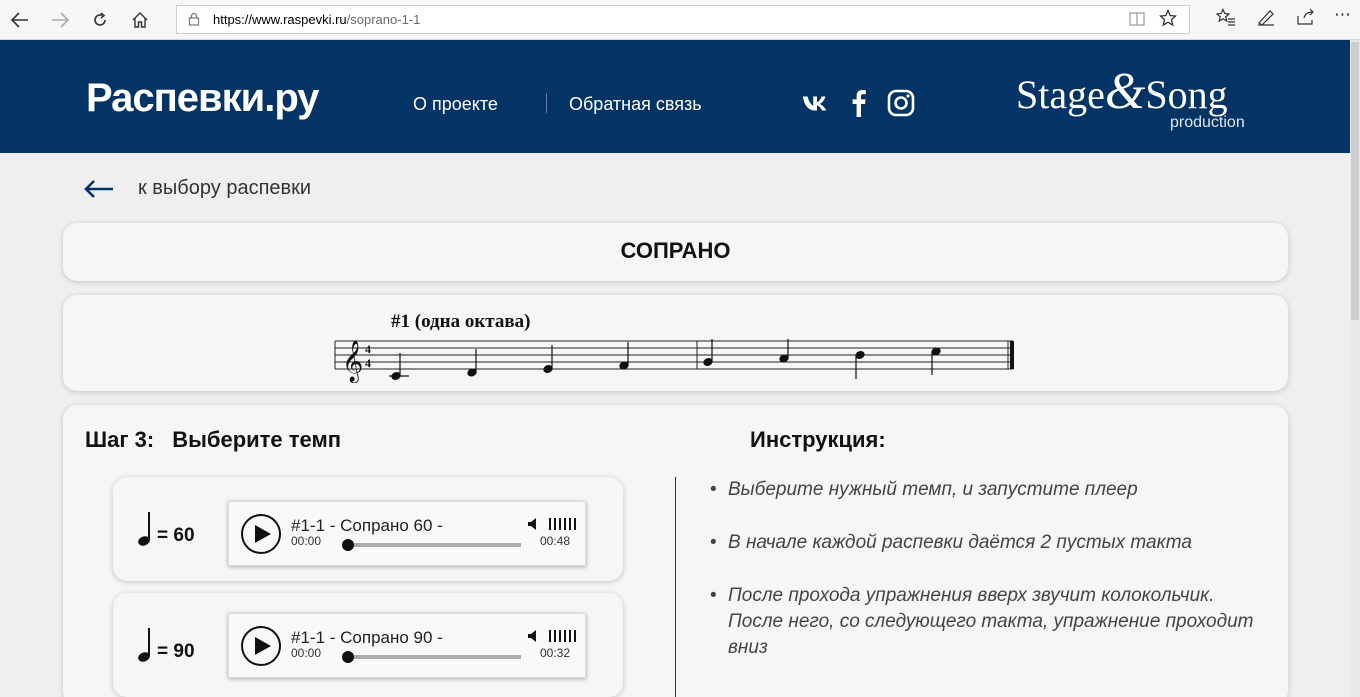 Image resolution: width=1360 pixels, height=697 pixels. I want to click on tempo-label: = 60, so click(166, 529).